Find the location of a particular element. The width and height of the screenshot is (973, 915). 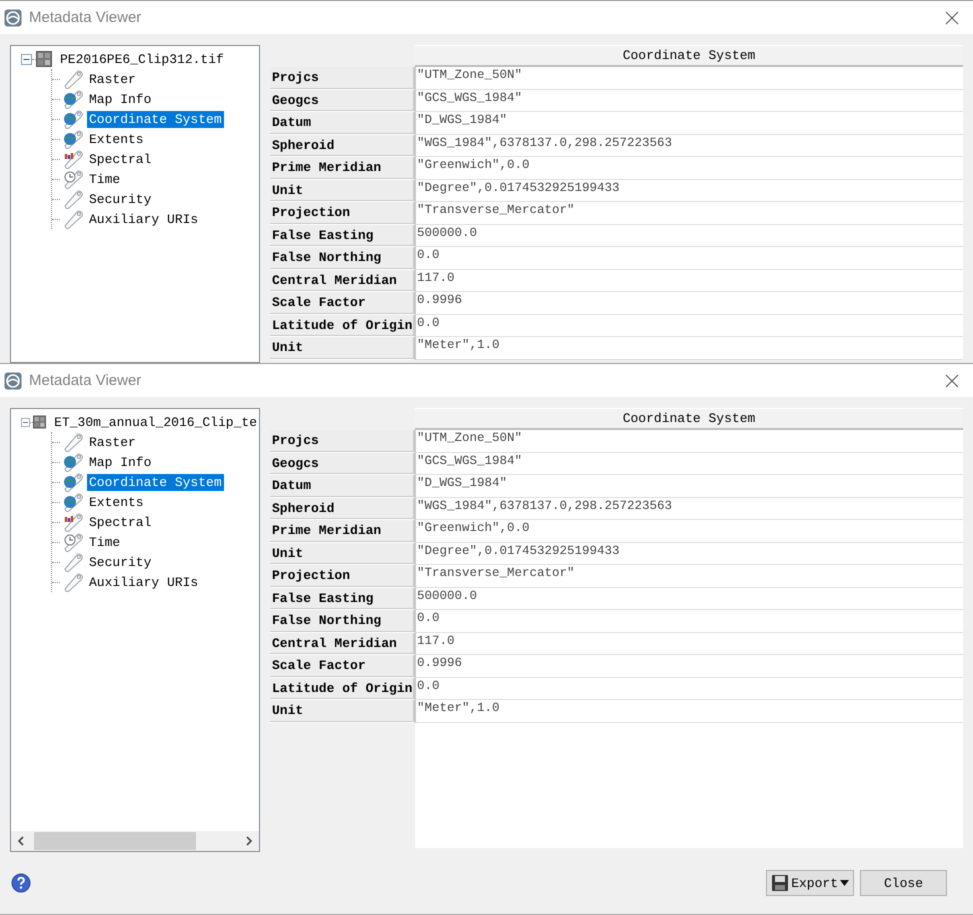

help-icon is located at coordinates (21, 883).